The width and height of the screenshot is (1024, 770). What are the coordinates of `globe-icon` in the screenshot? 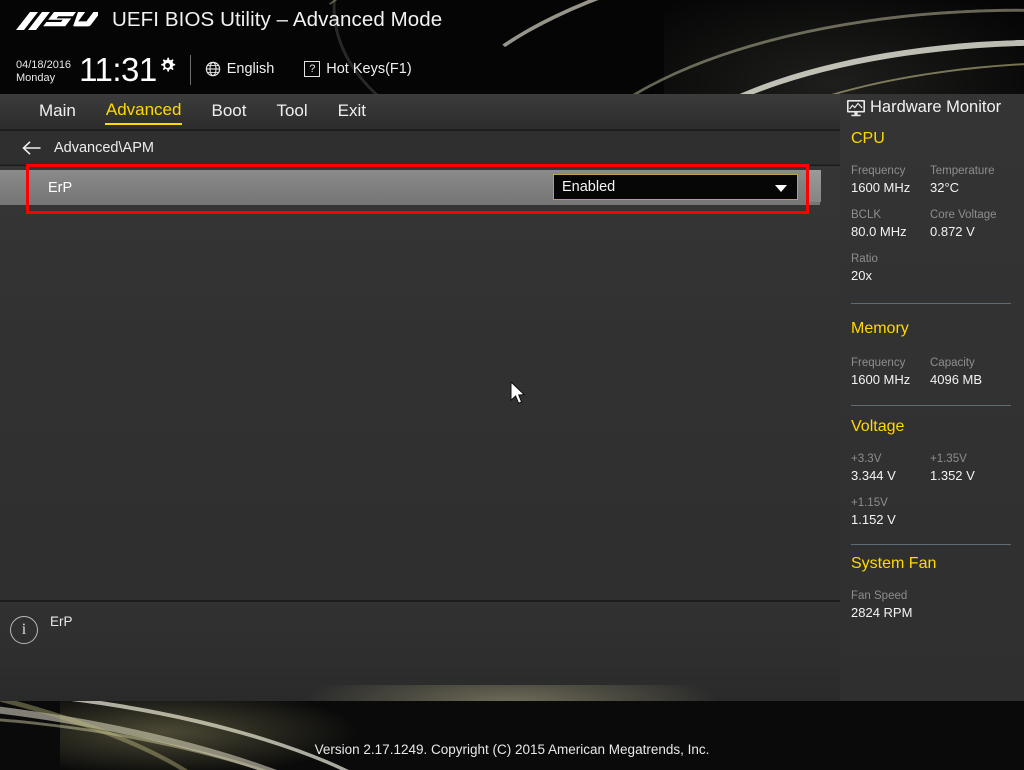 It's located at (213, 69).